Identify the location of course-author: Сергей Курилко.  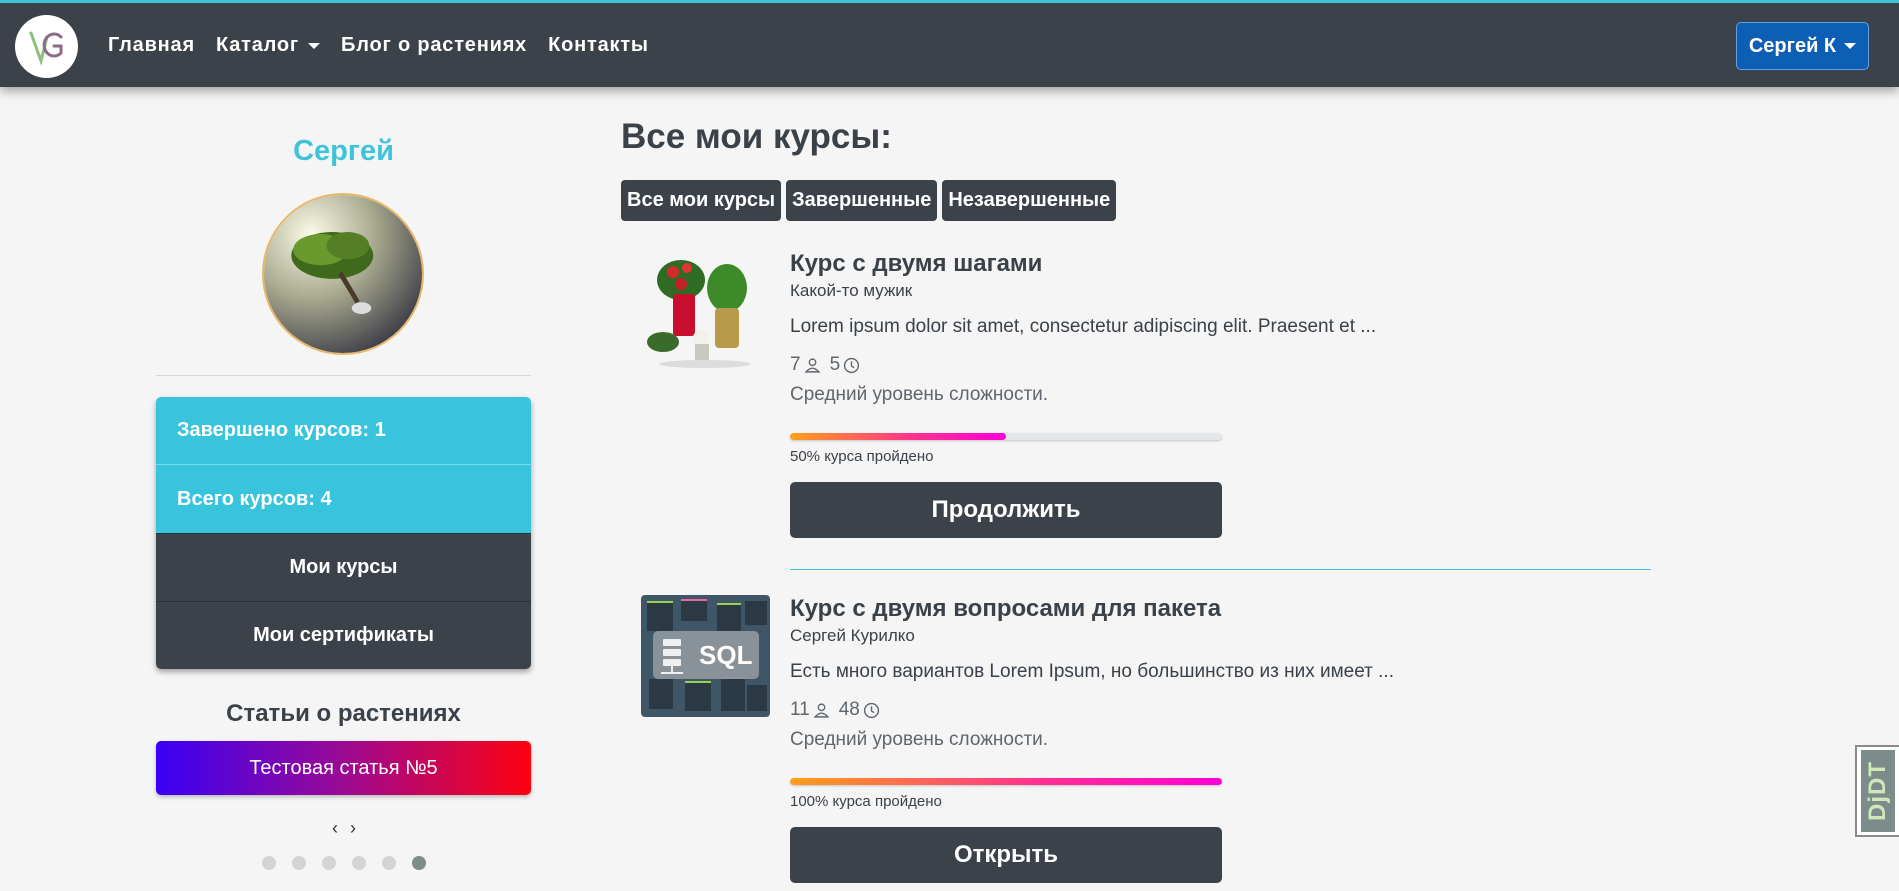
(852, 635).